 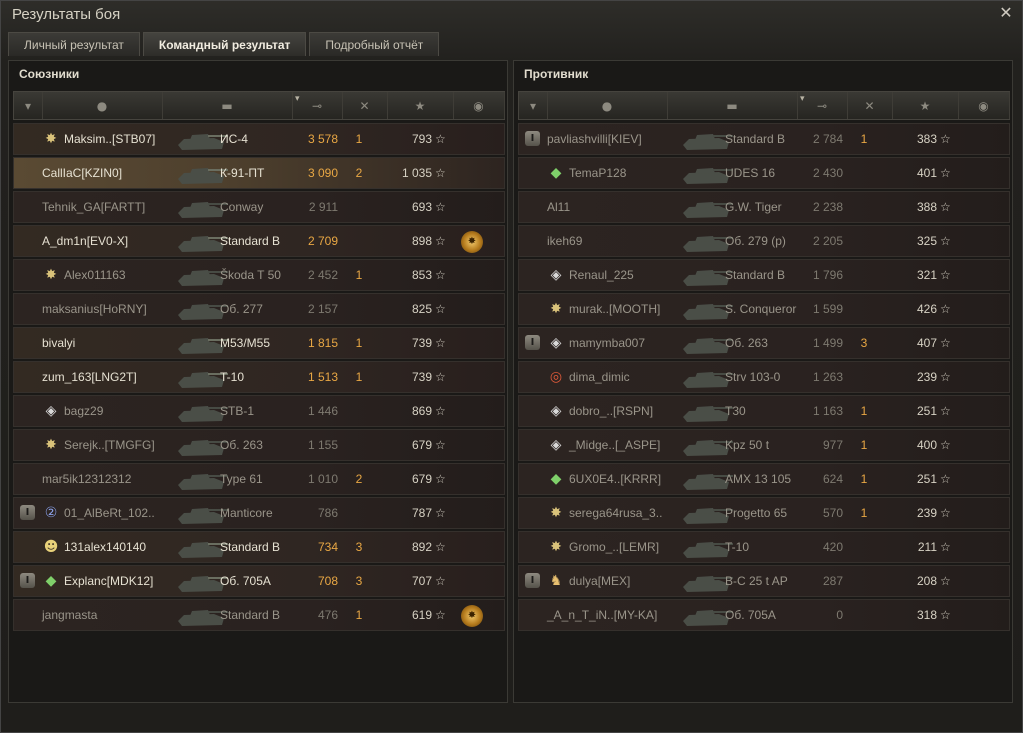 What do you see at coordinates (602, 615) in the screenshot?
I see `player-name: _A_n_T_iN..[MY-KA]` at bounding box center [602, 615].